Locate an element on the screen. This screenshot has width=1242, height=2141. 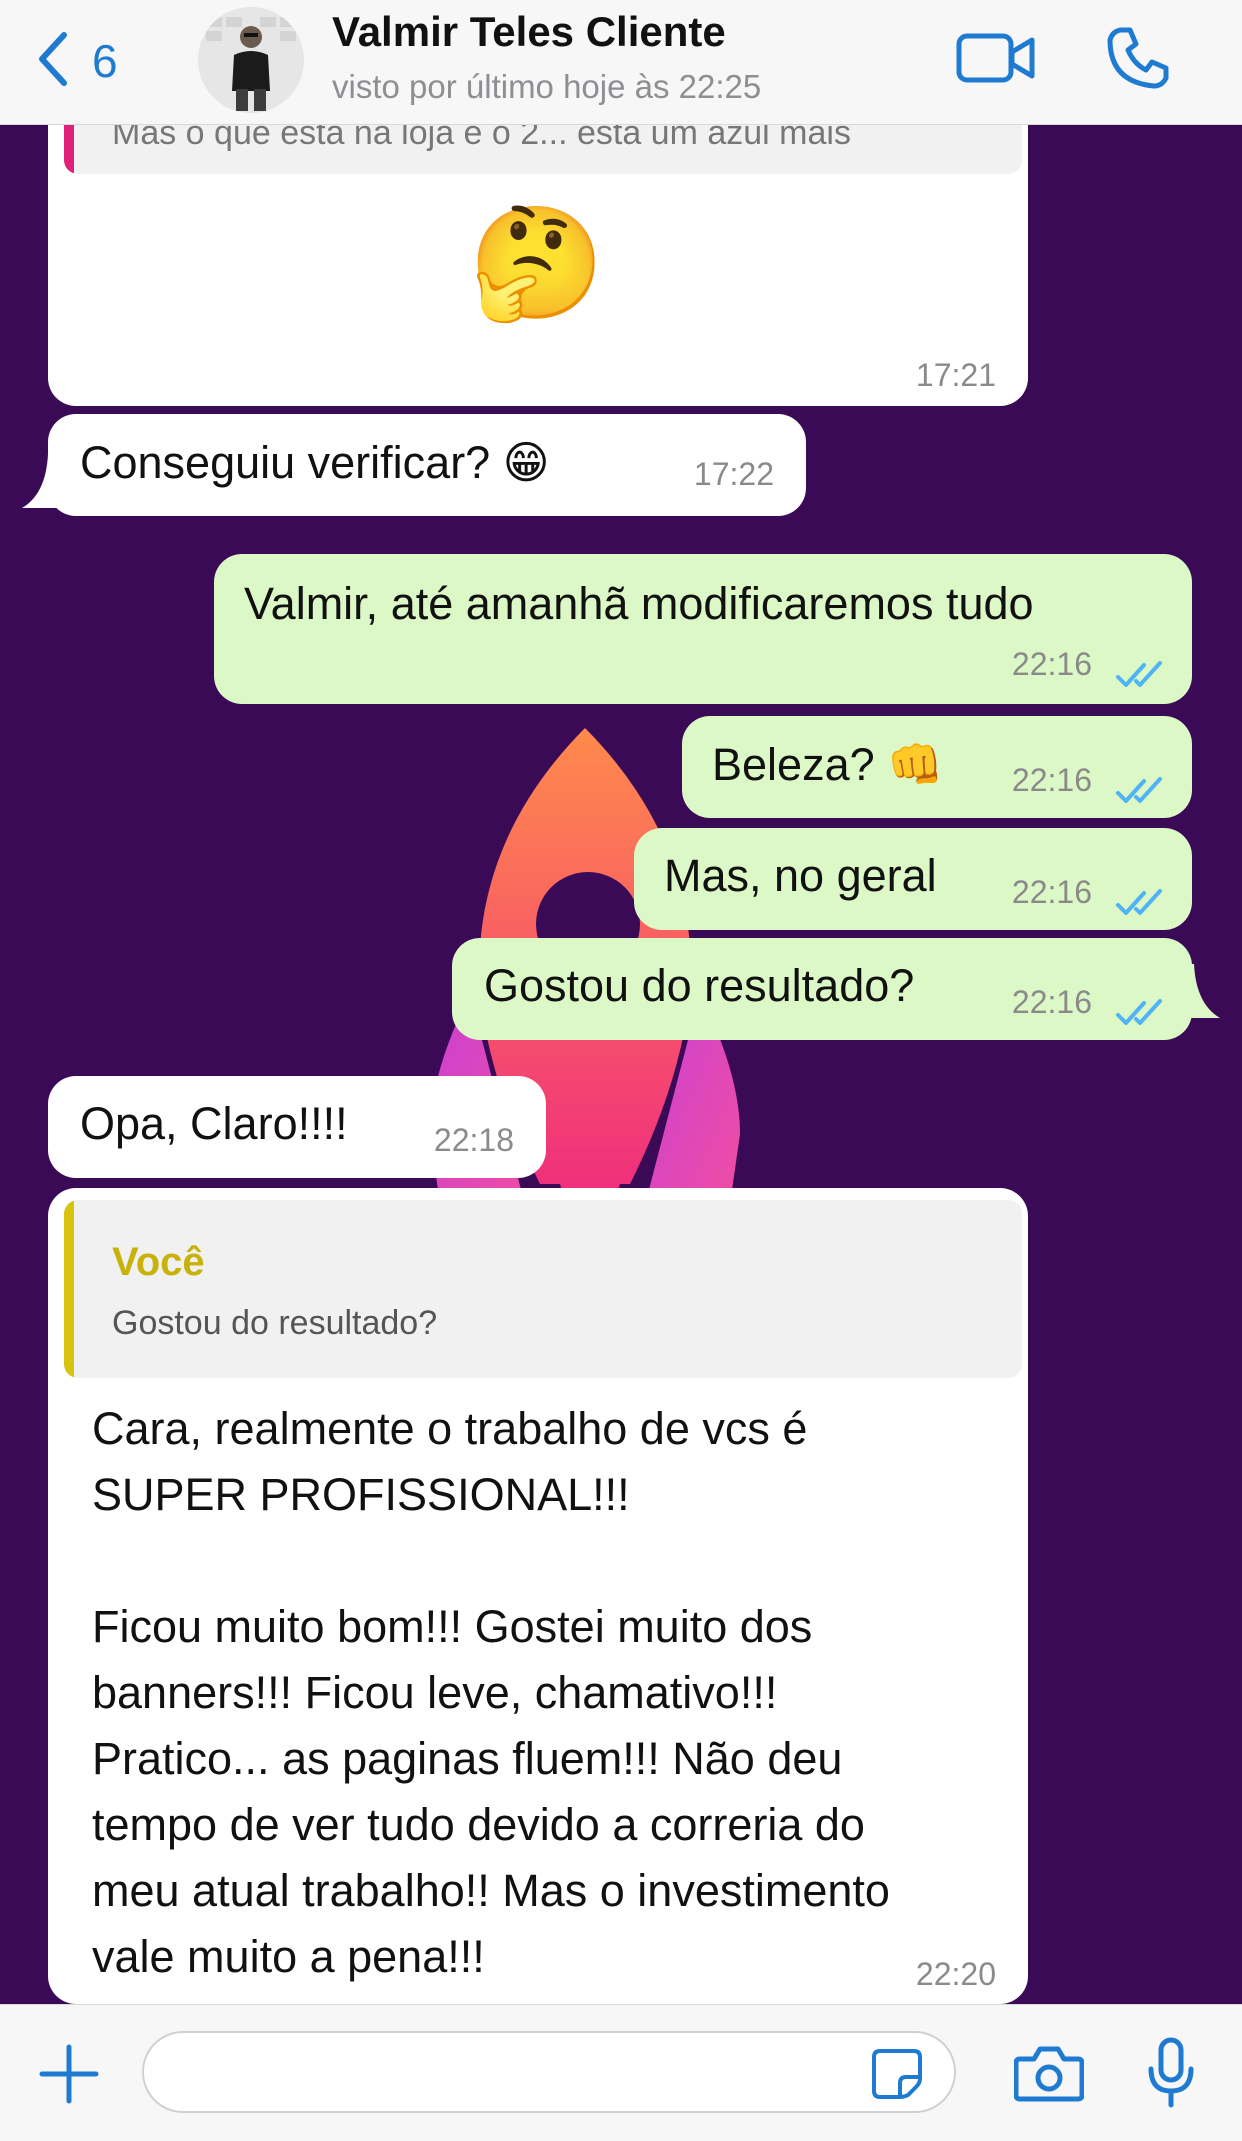
reply-quote-bar is located at coordinates (69, 1289).